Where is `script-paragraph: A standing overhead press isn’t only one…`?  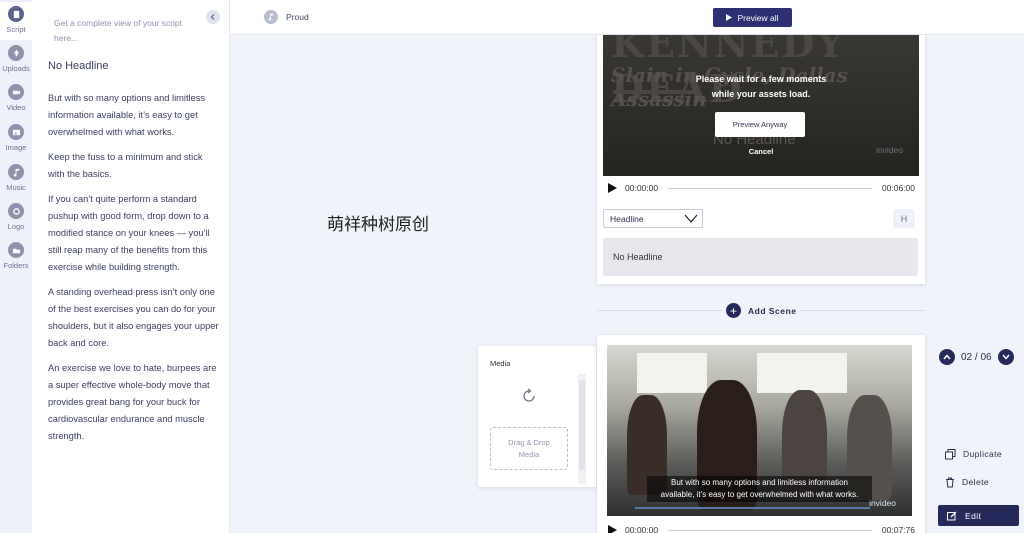
script-paragraph: A standing overhead press isn’t only one… is located at coordinates (133, 317).